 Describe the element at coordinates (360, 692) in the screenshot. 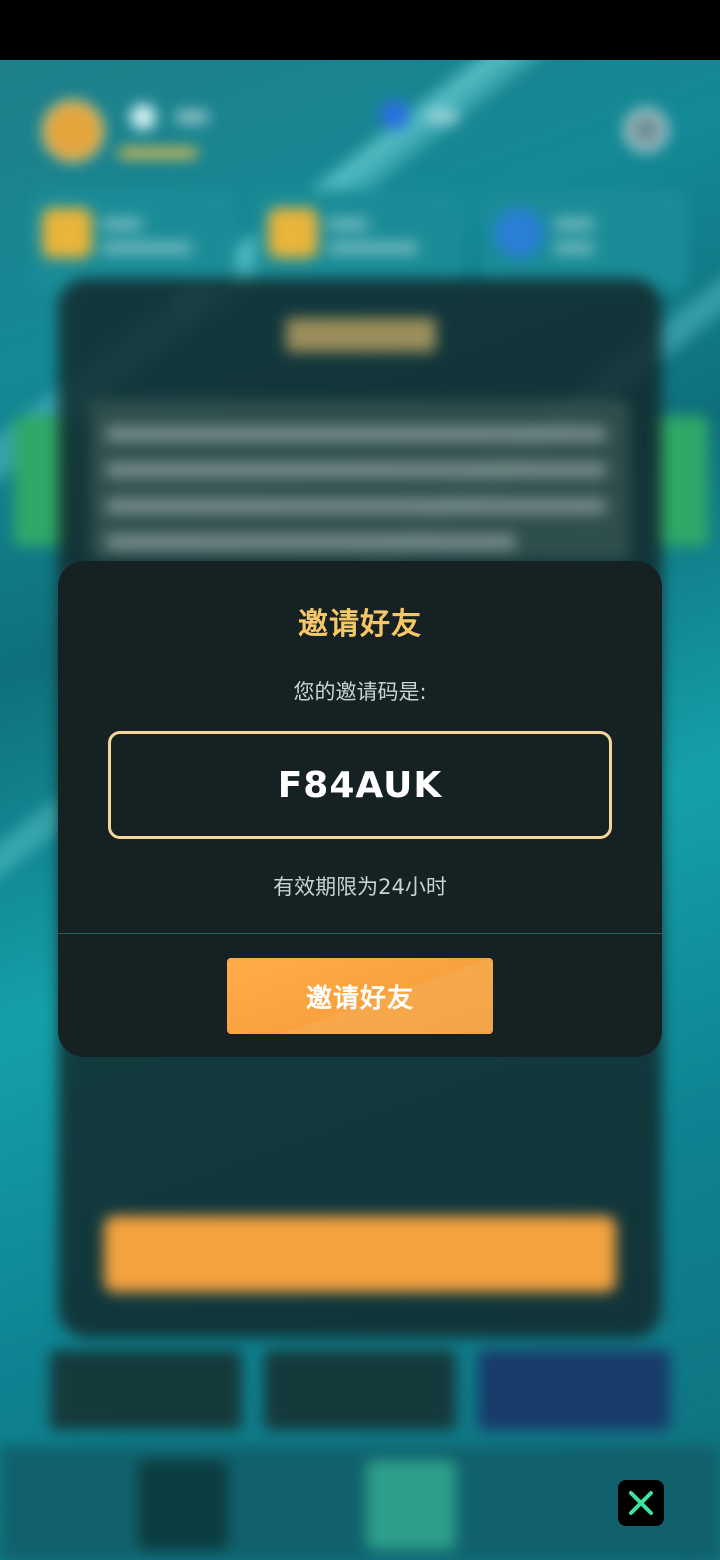

I see `invite-code-label: 您的邀请码是:` at that location.